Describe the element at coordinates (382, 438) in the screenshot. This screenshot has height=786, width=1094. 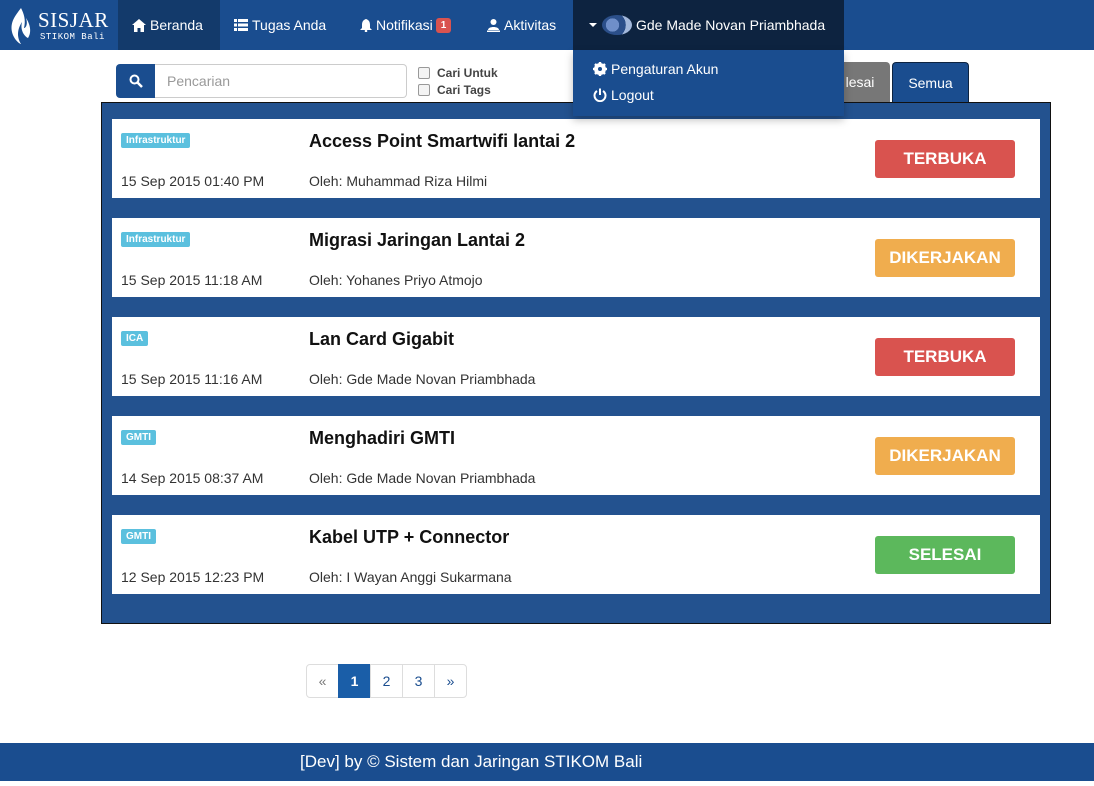
I see `task-title: Menghadiri GMTI` at that location.